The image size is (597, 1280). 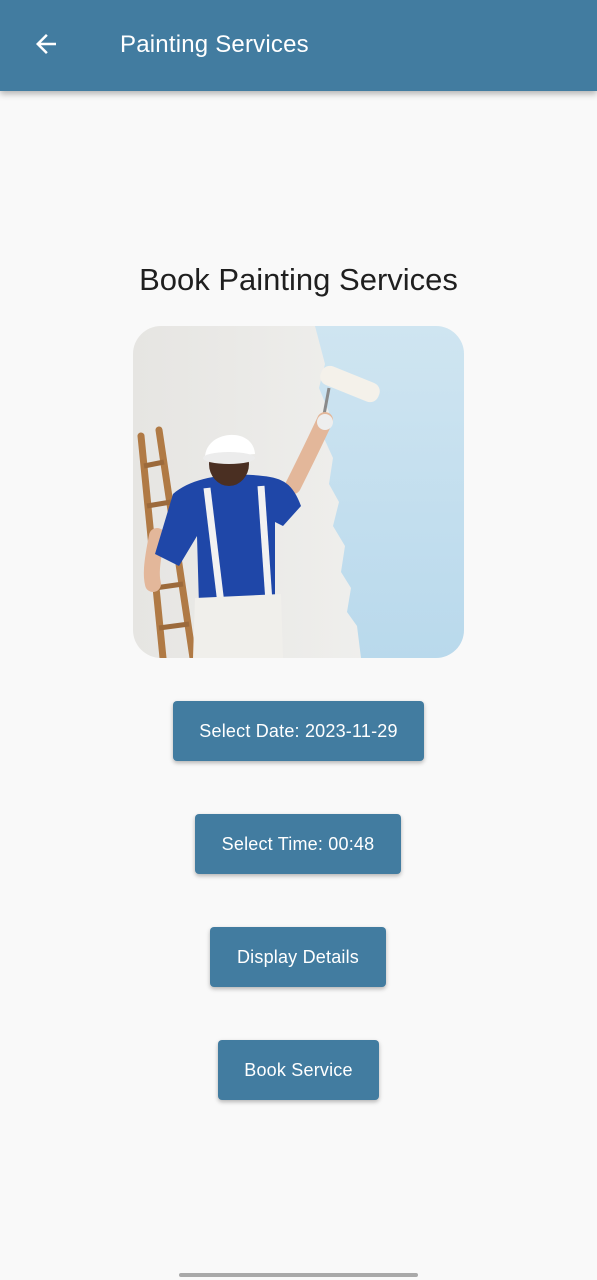 I want to click on back-button, so click(x=46, y=46).